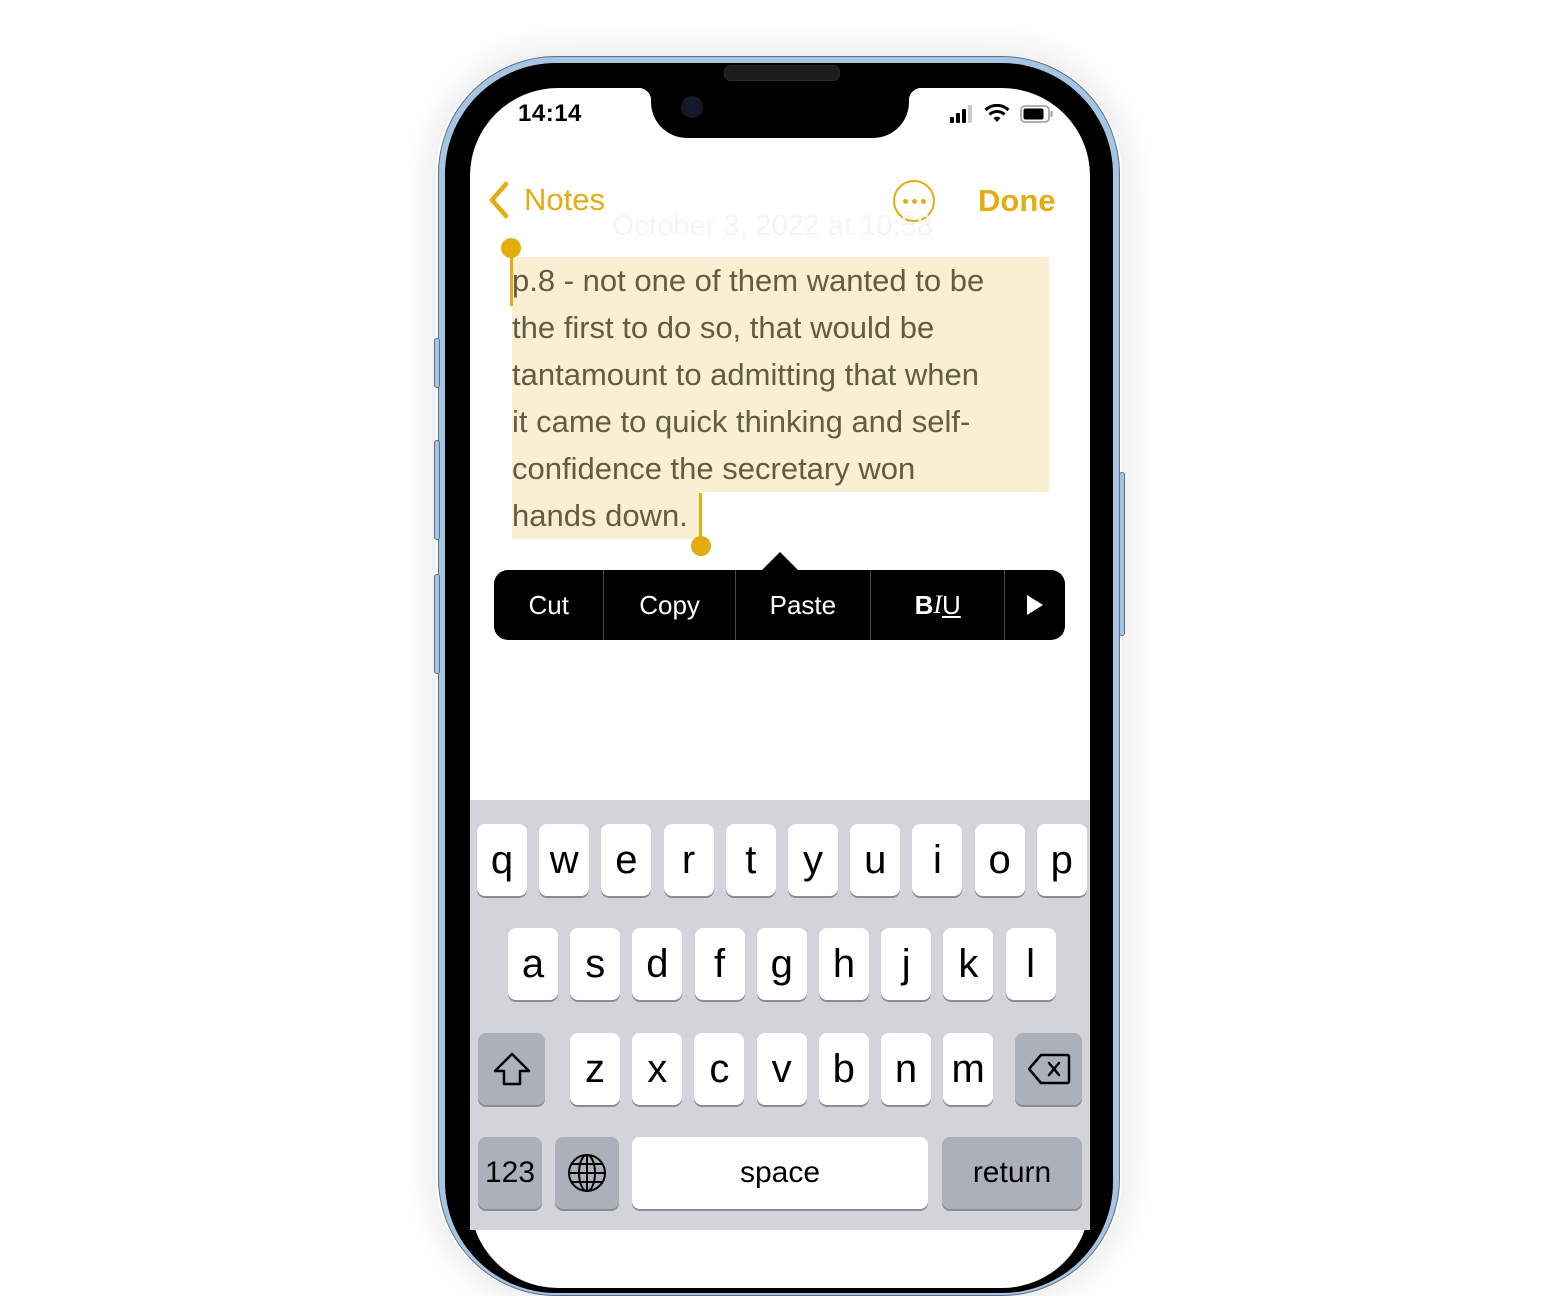 Image resolution: width=1560 pixels, height=1296 pixels. Describe the element at coordinates (700, 517) in the screenshot. I see `selection-end-caret` at that location.